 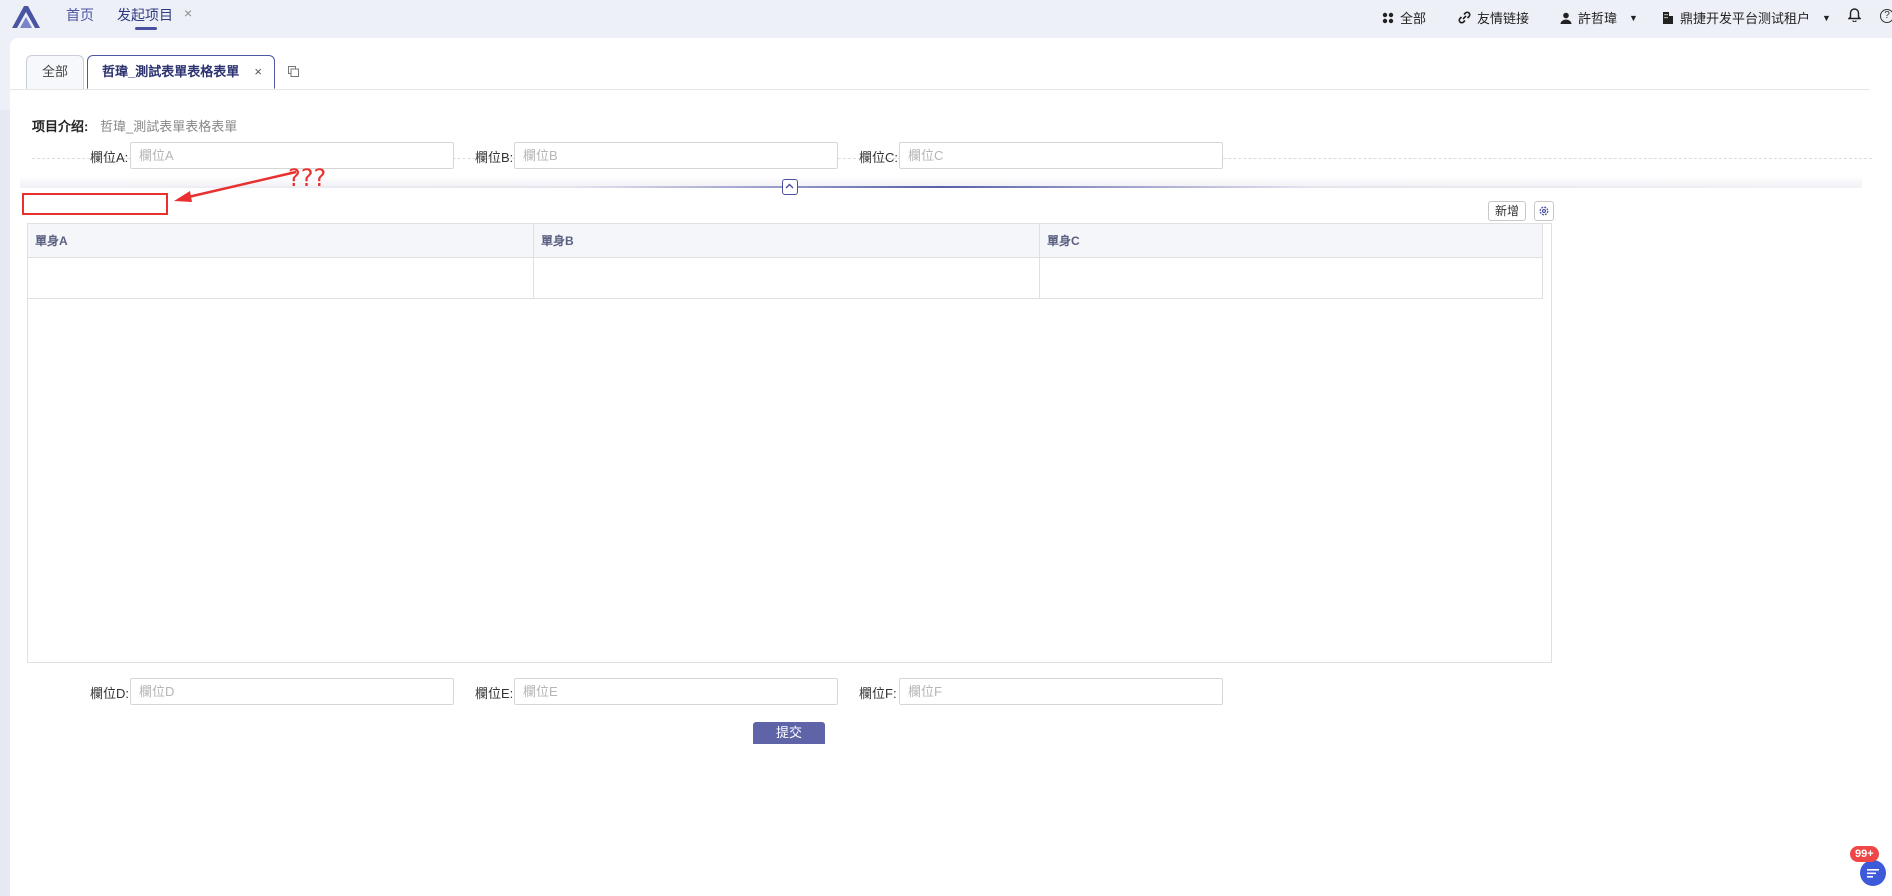 I want to click on table-row, so click(x=785, y=278).